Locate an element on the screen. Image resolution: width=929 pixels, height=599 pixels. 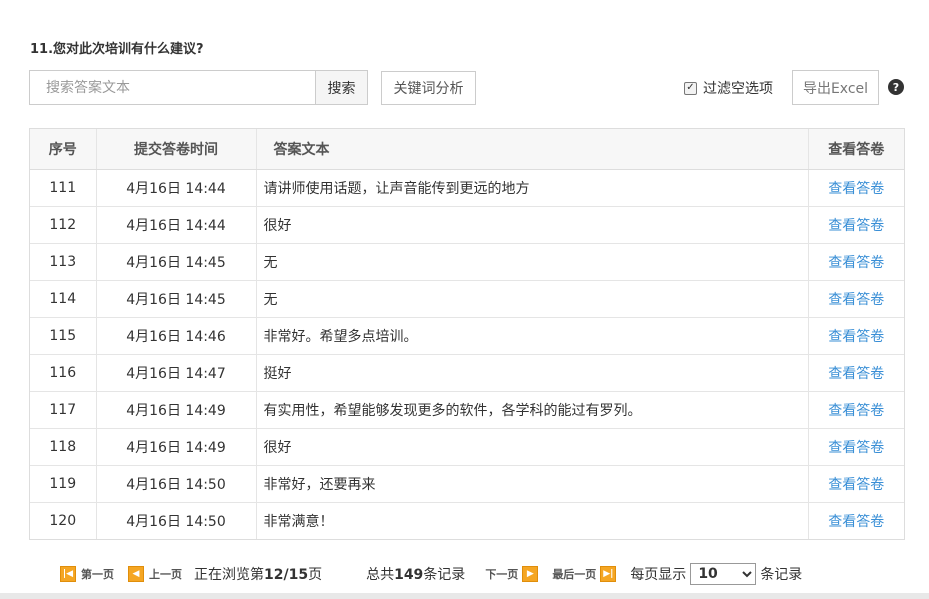
table-row: 113 4月16日 14:45 无 查看答卷 is located at coordinates (467, 262).